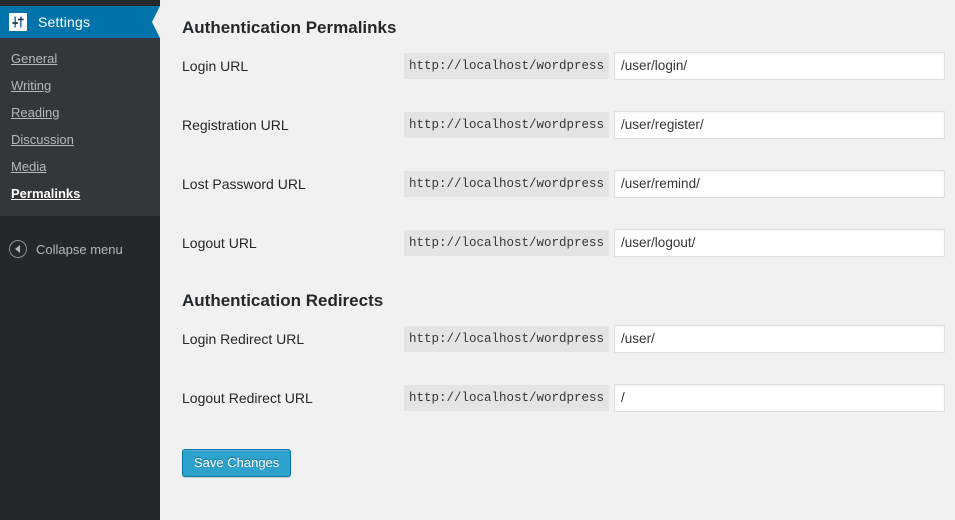 The width and height of the screenshot is (955, 520). I want to click on sidebar-menu-settings: Settings, so click(80, 22).